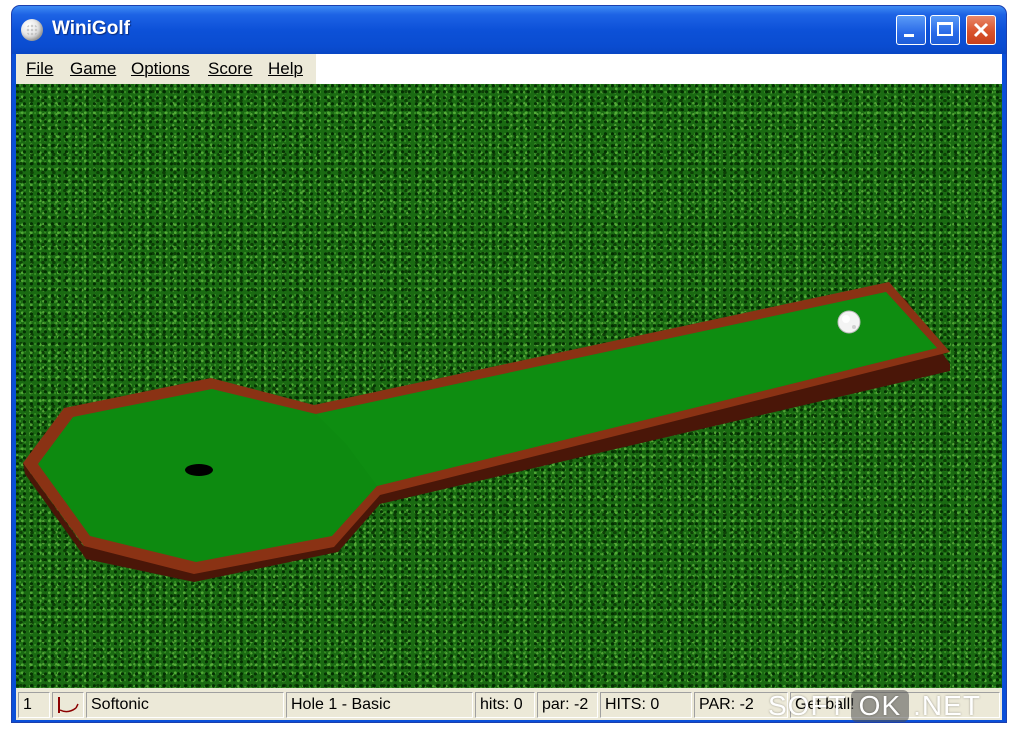 This screenshot has width=1020, height=735. Describe the element at coordinates (91, 28) in the screenshot. I see `window-title: WiniGolf` at that location.